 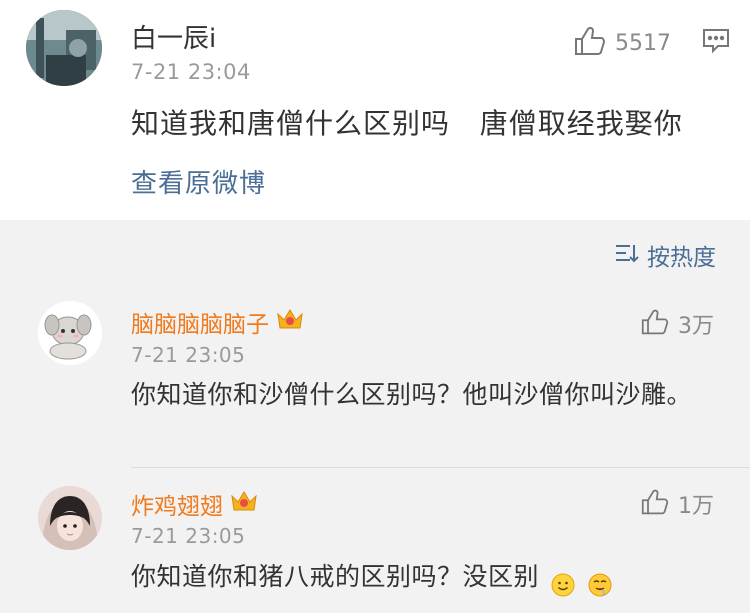 What do you see at coordinates (681, 258) in the screenshot?
I see `sort-label: 按热度` at bounding box center [681, 258].